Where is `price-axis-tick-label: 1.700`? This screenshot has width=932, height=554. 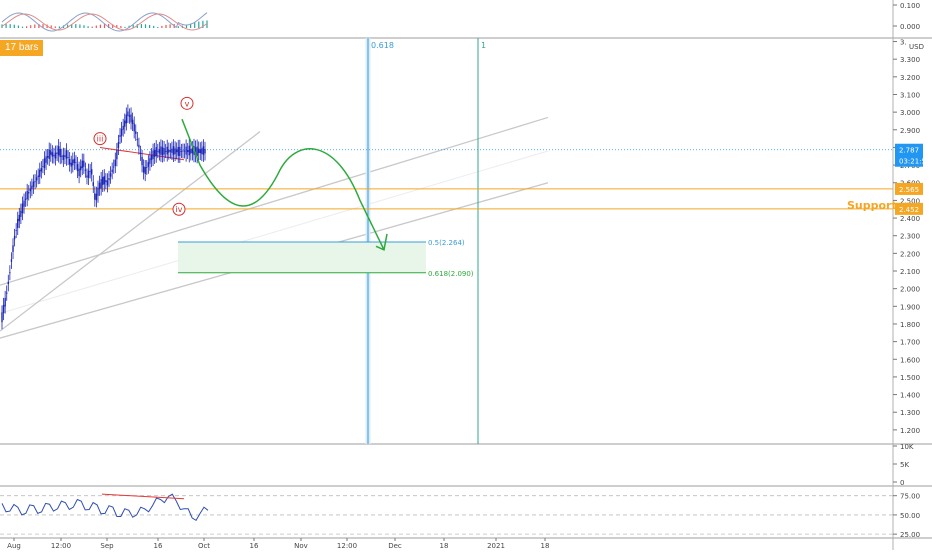 price-axis-tick-label: 1.700 is located at coordinates (910, 343).